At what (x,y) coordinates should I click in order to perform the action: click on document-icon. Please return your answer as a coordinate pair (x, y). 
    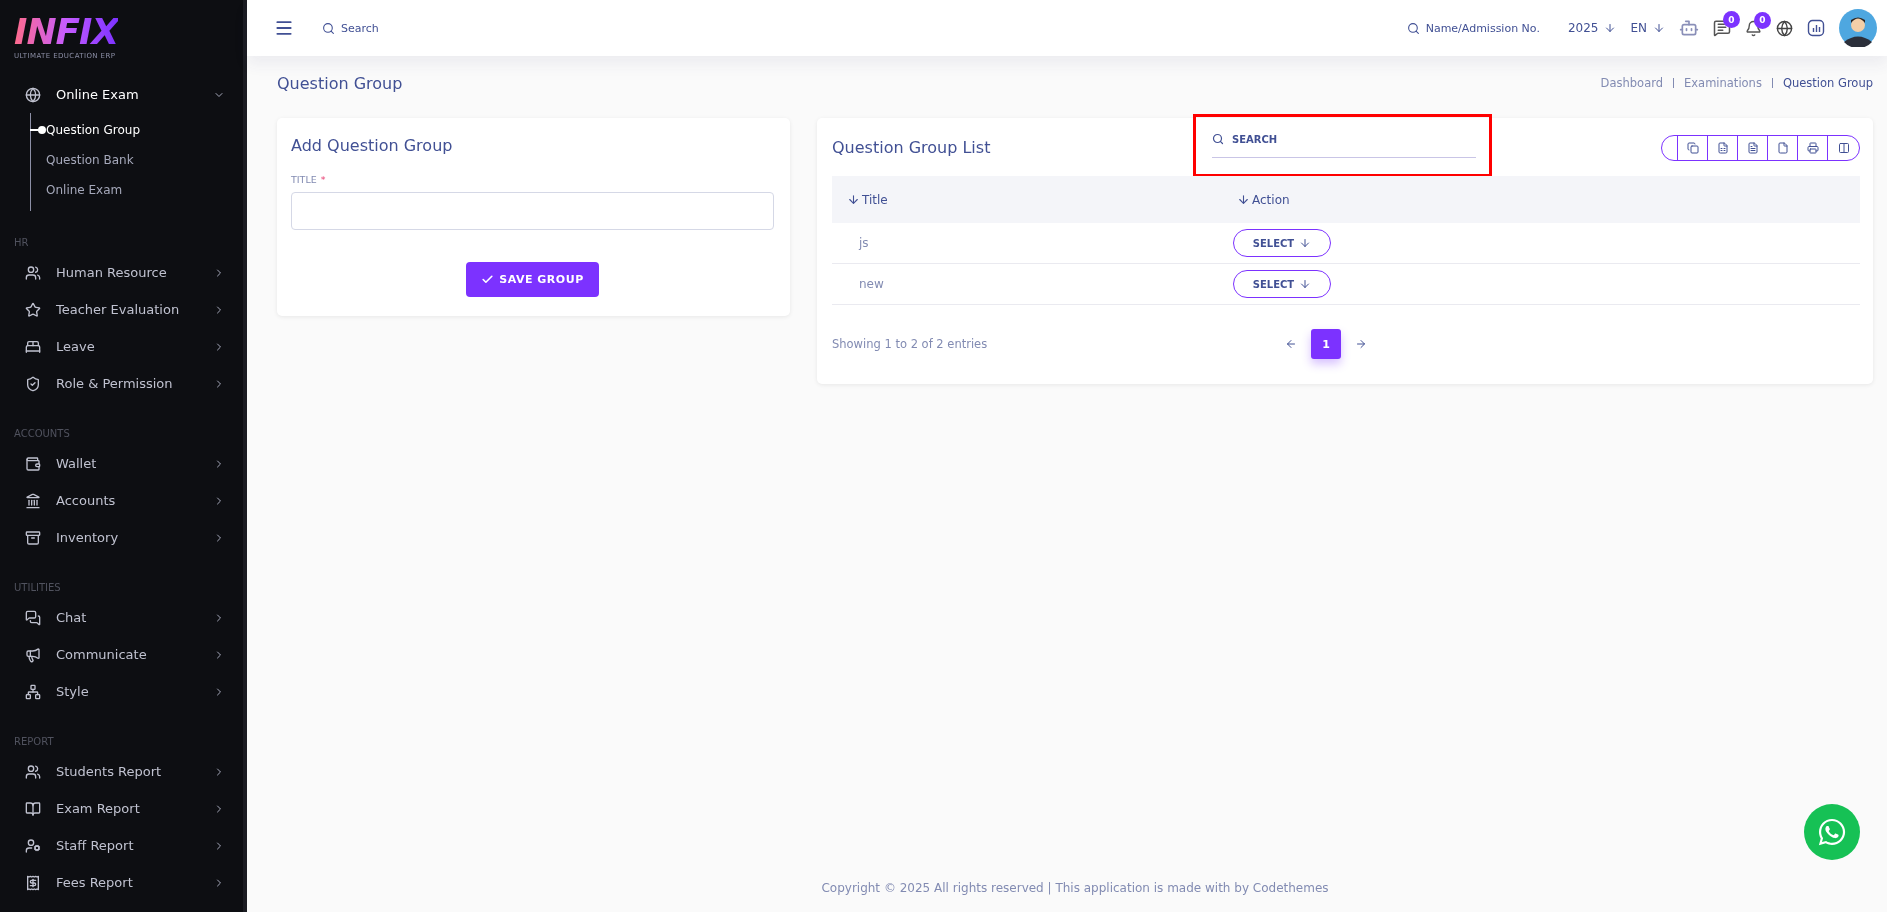
    Looking at the image, I should click on (1752, 147).